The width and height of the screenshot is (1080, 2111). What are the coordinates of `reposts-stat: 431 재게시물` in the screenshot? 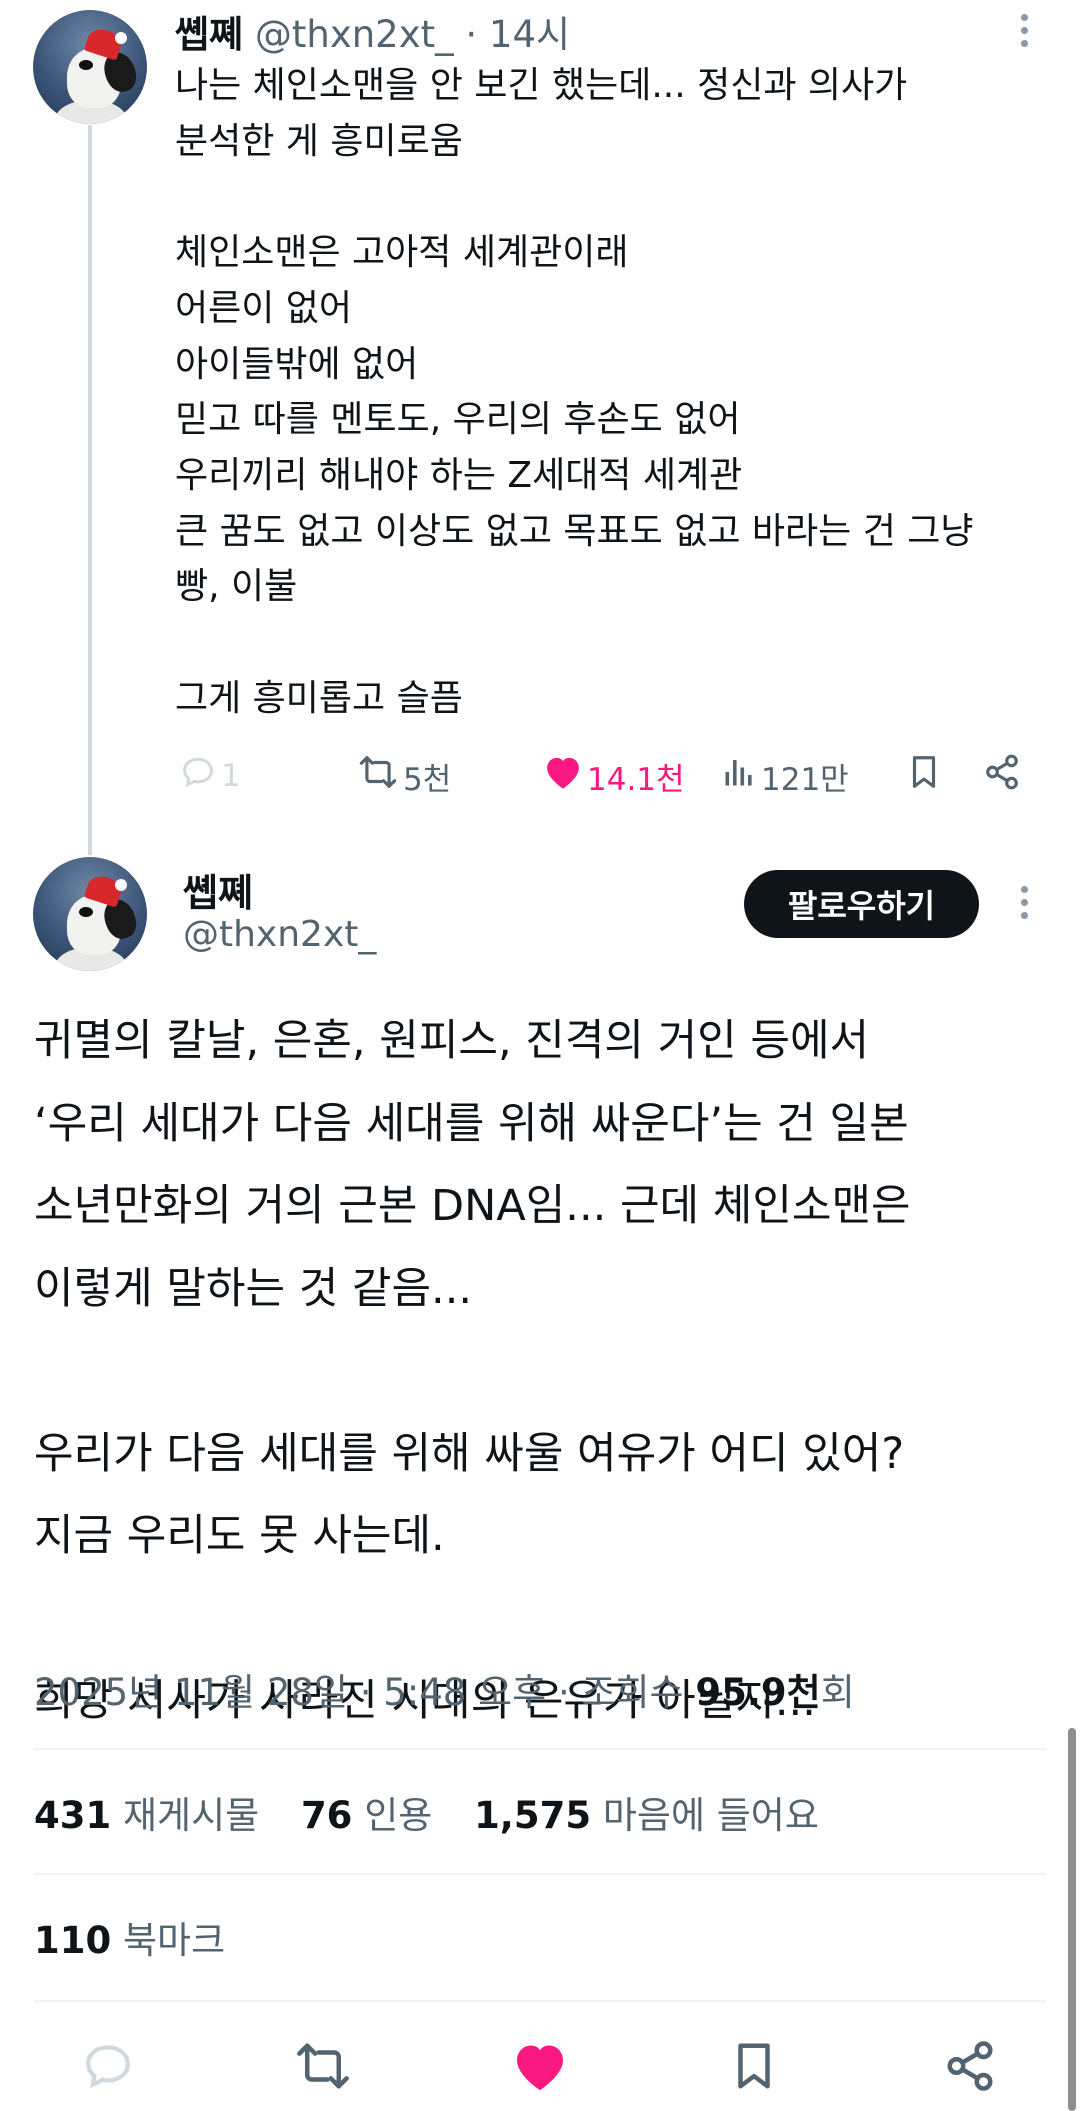 It's located at (161, 1815).